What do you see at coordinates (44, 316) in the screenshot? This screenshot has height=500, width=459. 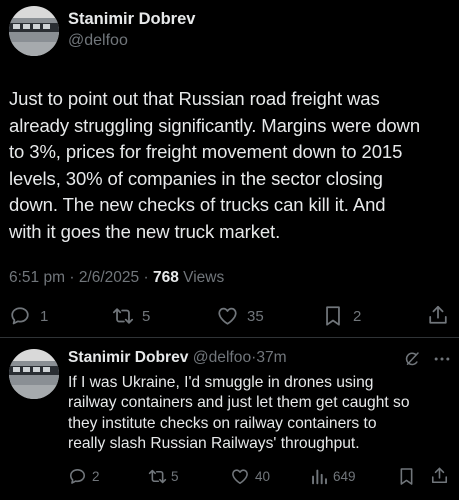 I see `reply-count: 1` at bounding box center [44, 316].